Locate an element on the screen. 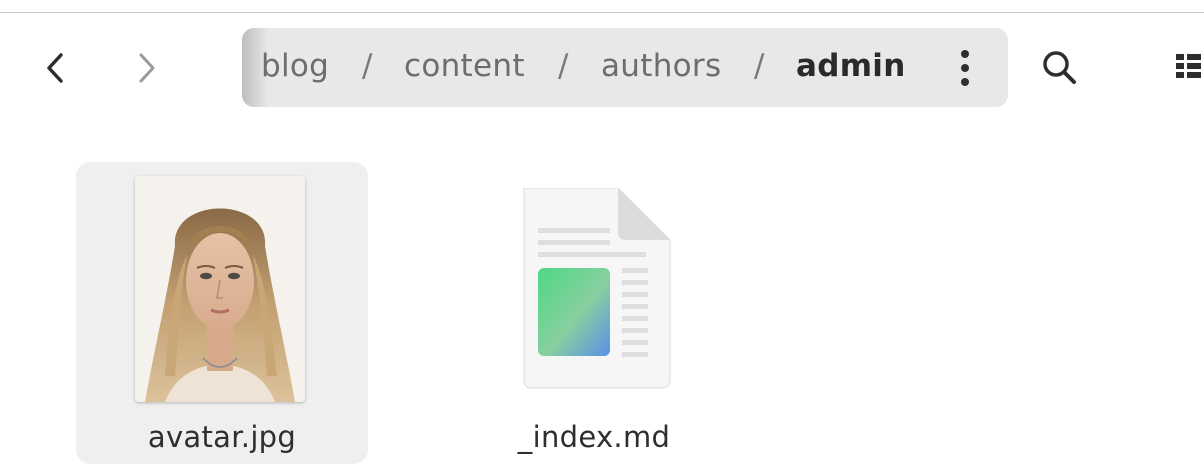 The height and width of the screenshot is (467, 1204). path-menu-button is located at coordinates (965, 68).